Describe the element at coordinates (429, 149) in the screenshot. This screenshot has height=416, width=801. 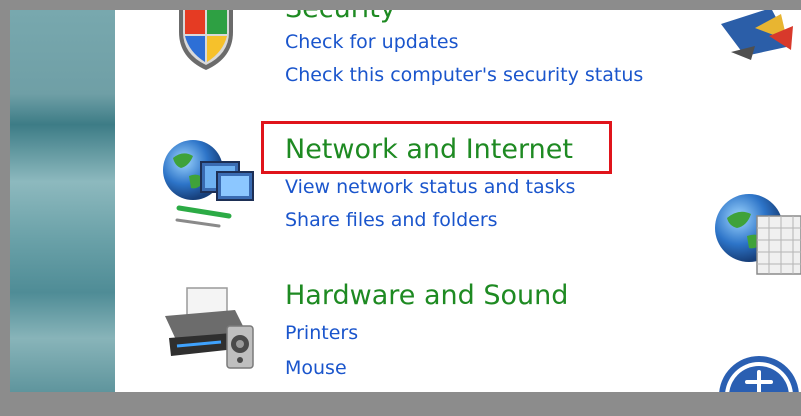
I see `category-title-network-and-internet: Network and Internet` at that location.